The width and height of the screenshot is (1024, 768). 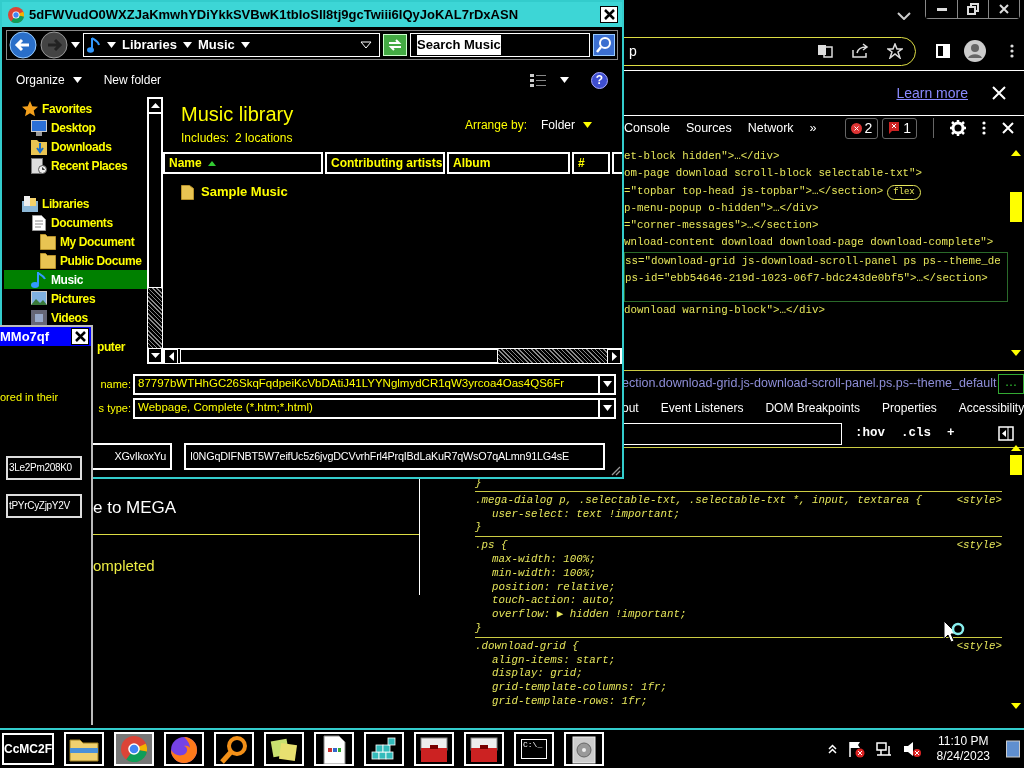 What do you see at coordinates (579, 687) in the screenshot?
I see `css-declaration: grid-template-columns: 1fr;` at bounding box center [579, 687].